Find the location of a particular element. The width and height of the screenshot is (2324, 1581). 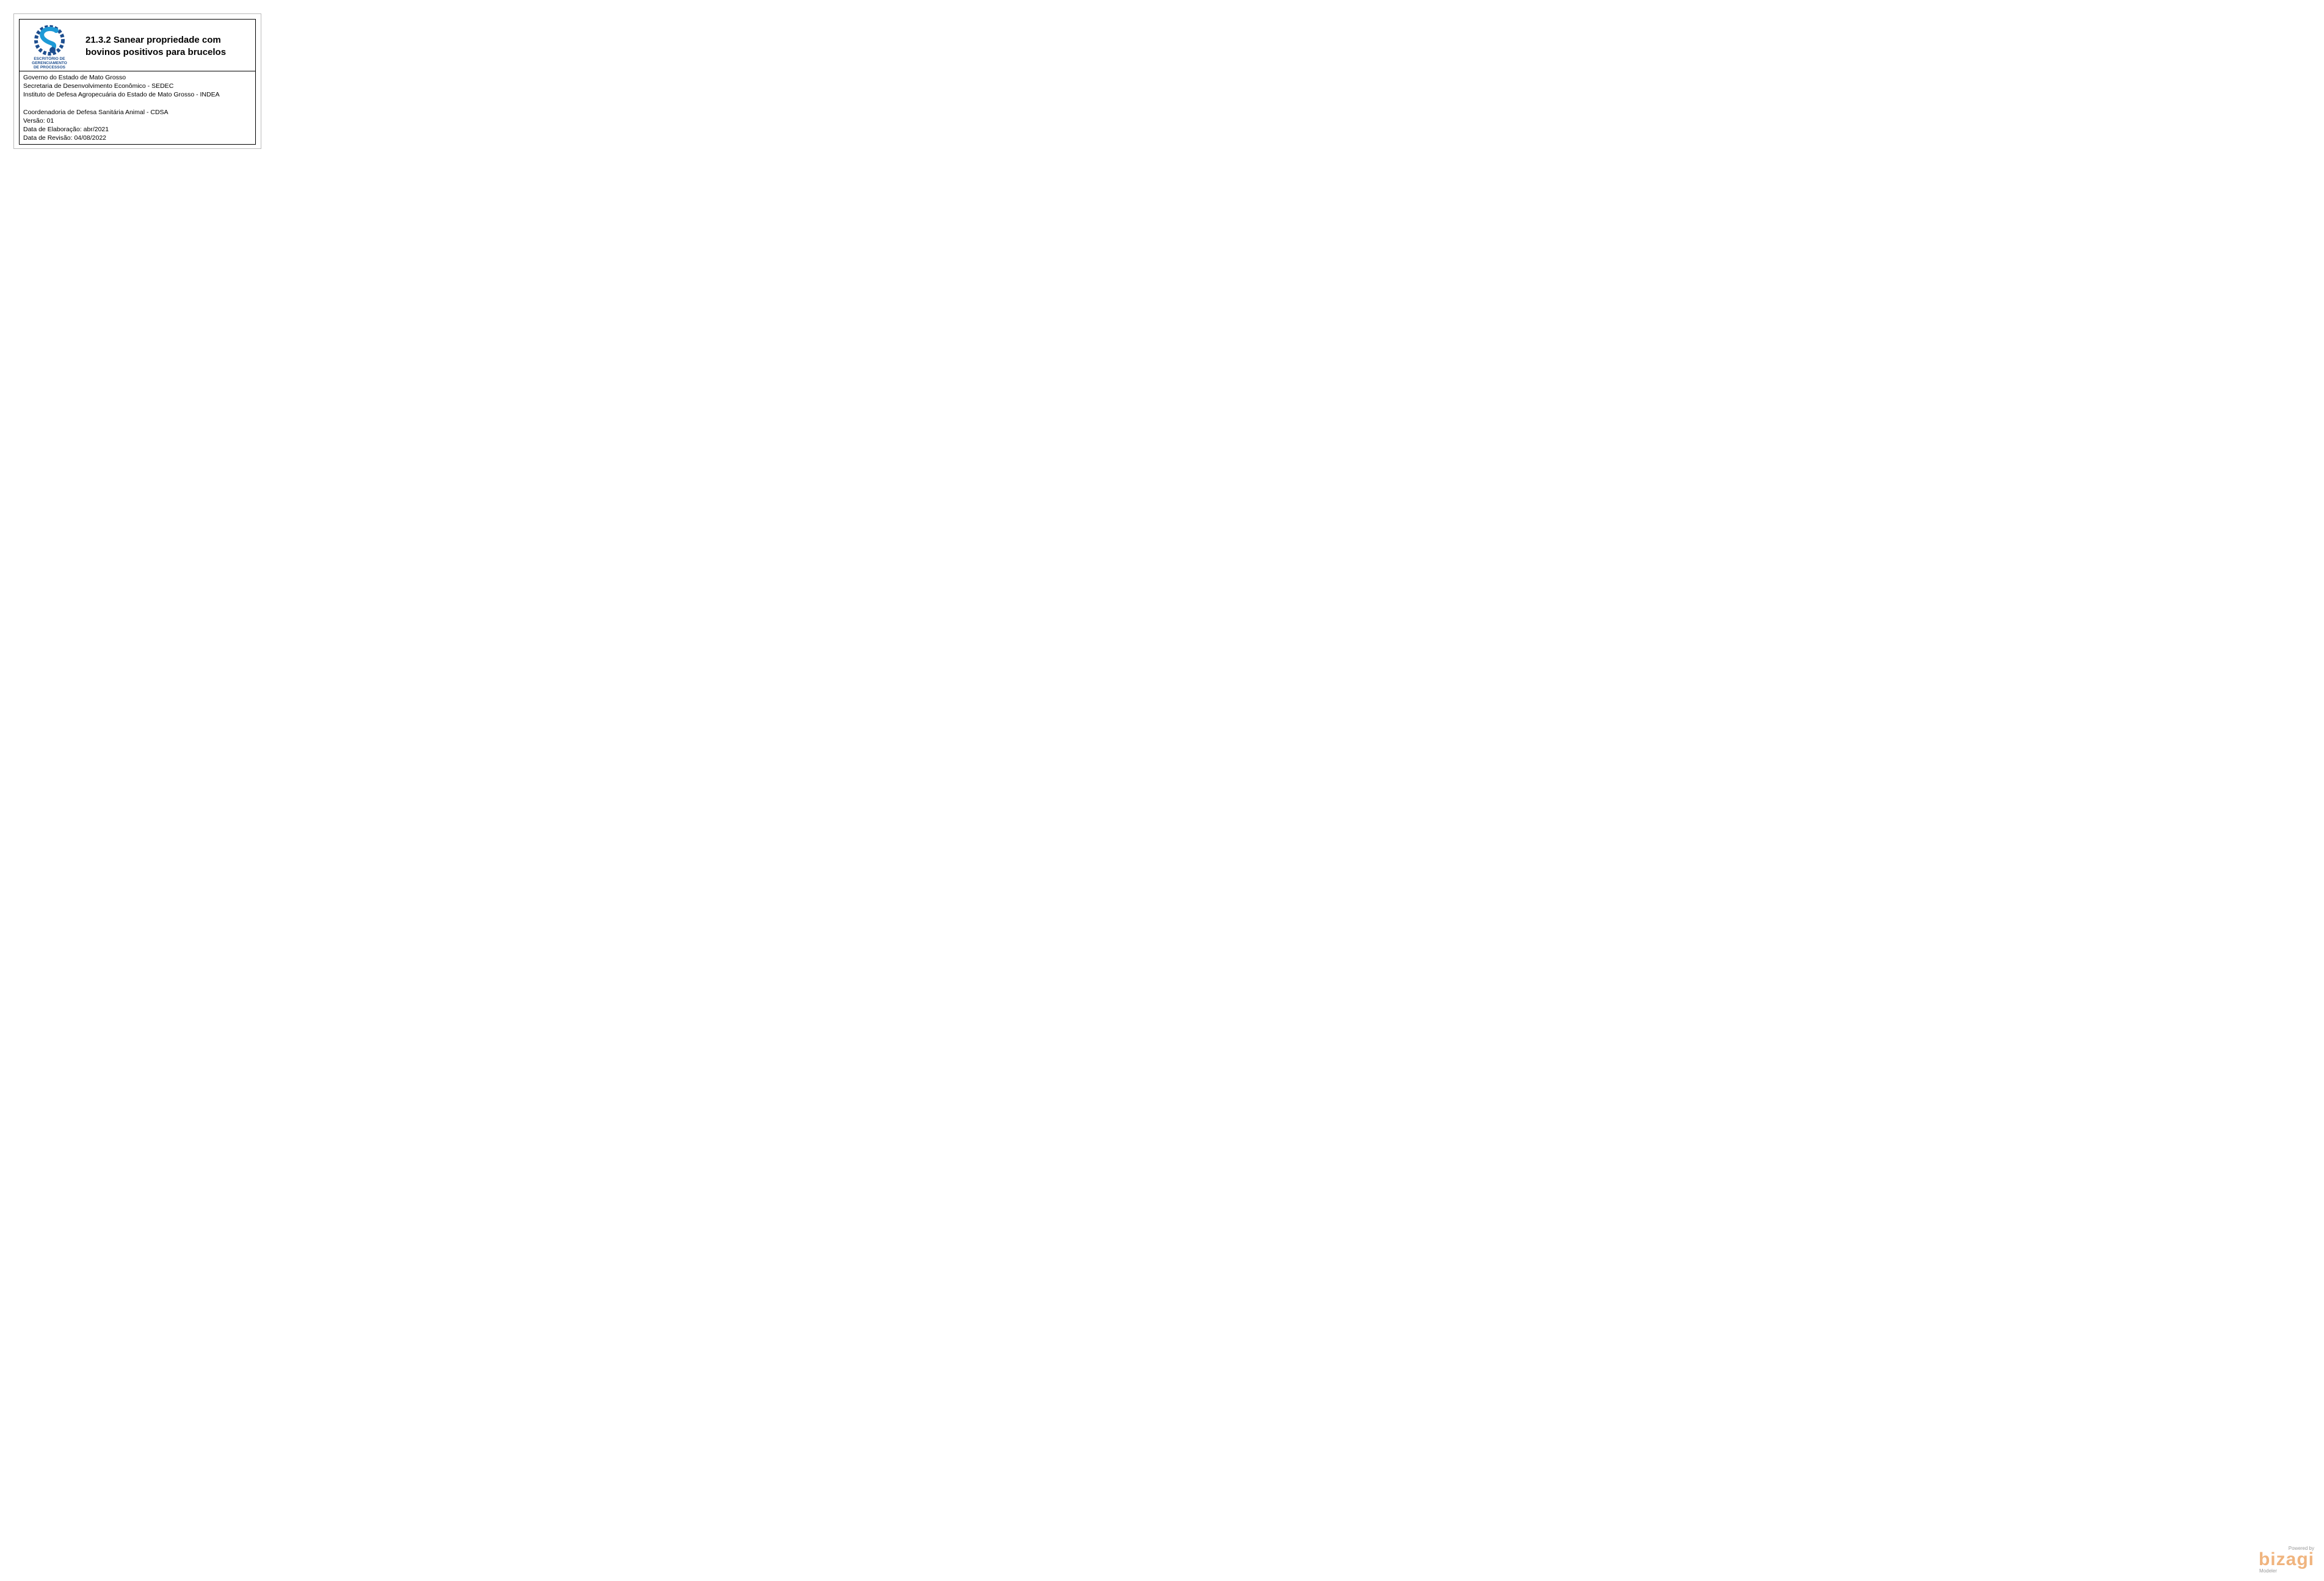

bizagi-logo: bizagi is located at coordinates (2286, 1559).